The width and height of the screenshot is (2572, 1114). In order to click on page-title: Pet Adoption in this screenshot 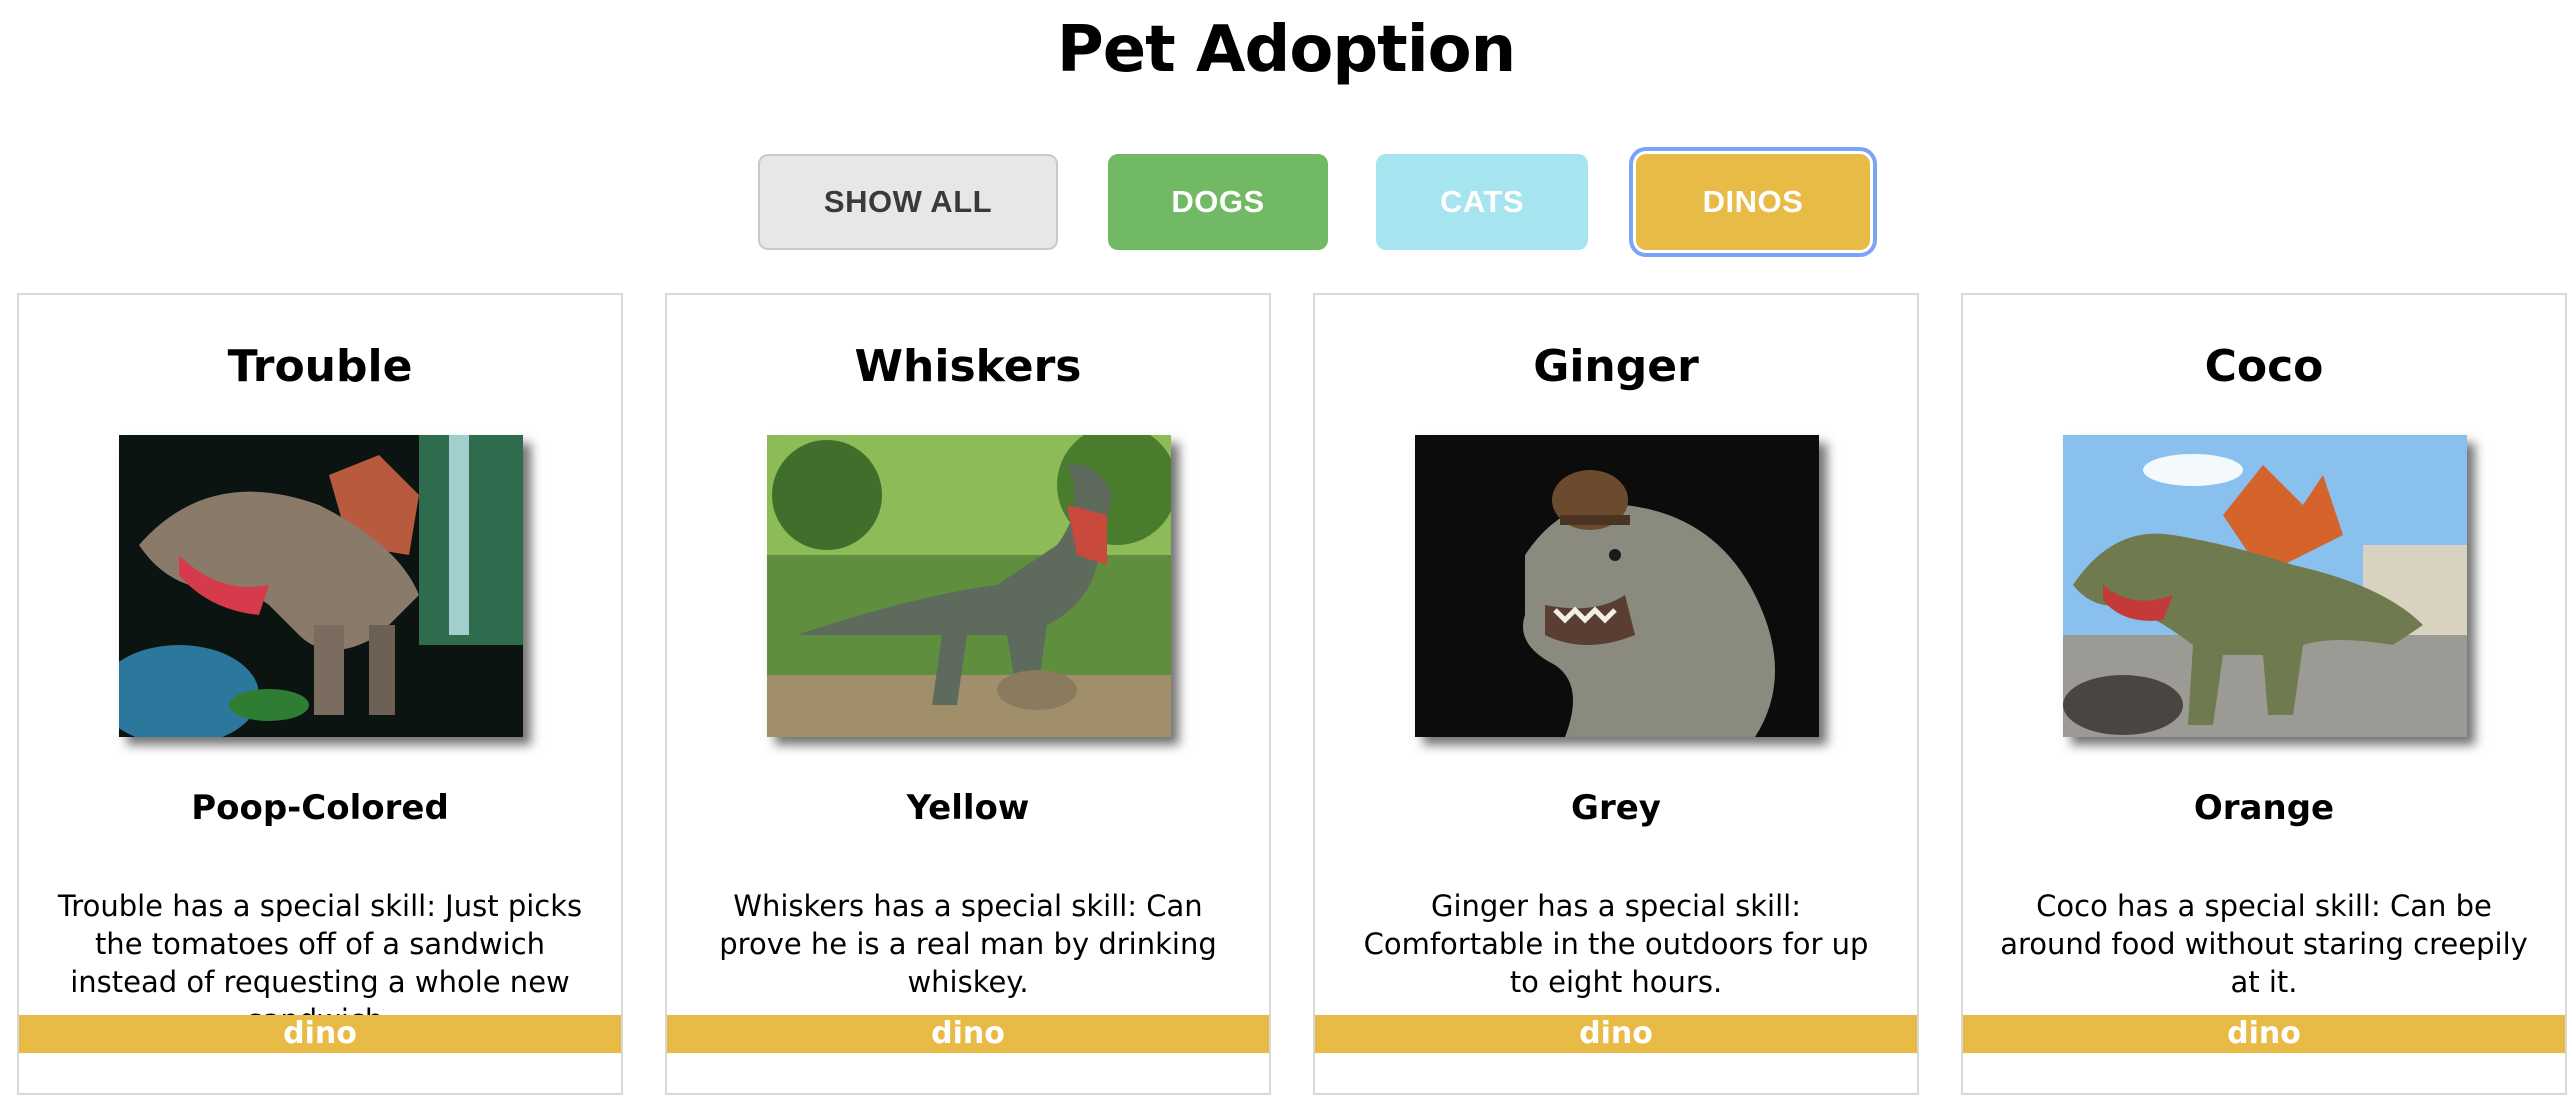, I will do `click(1286, 50)`.